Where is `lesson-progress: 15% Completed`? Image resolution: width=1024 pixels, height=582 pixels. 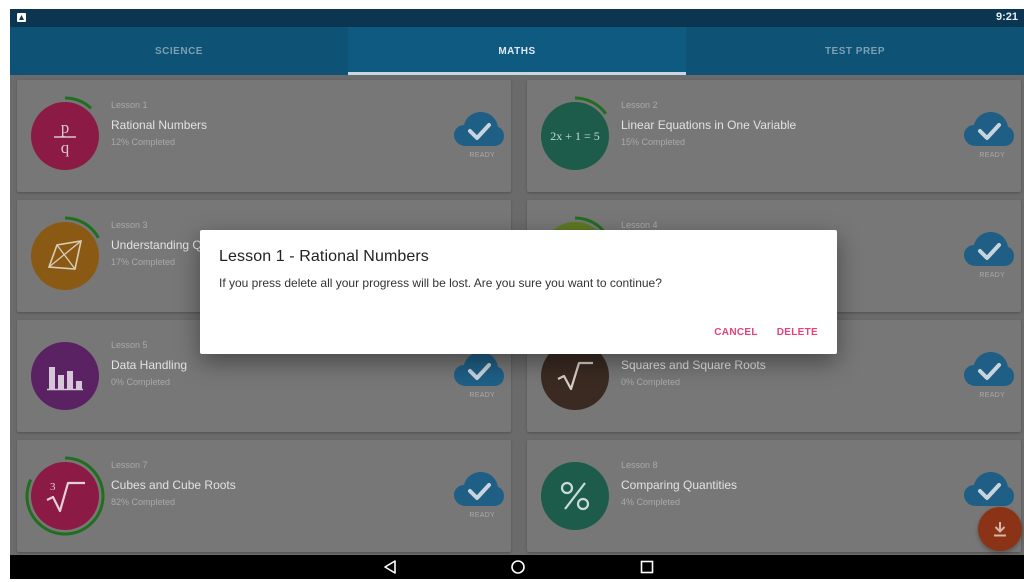 lesson-progress: 15% Completed is located at coordinates (653, 142).